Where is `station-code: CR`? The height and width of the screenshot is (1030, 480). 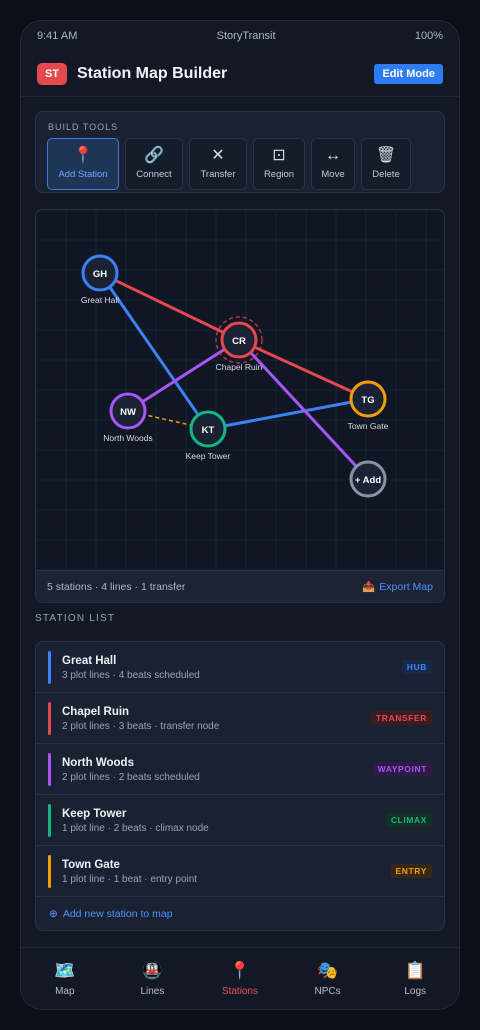
station-code: CR is located at coordinates (239, 341).